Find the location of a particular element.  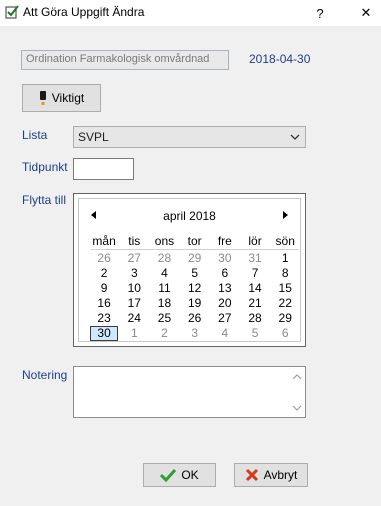

calendar-month-label: april 2018 is located at coordinates (189, 216).